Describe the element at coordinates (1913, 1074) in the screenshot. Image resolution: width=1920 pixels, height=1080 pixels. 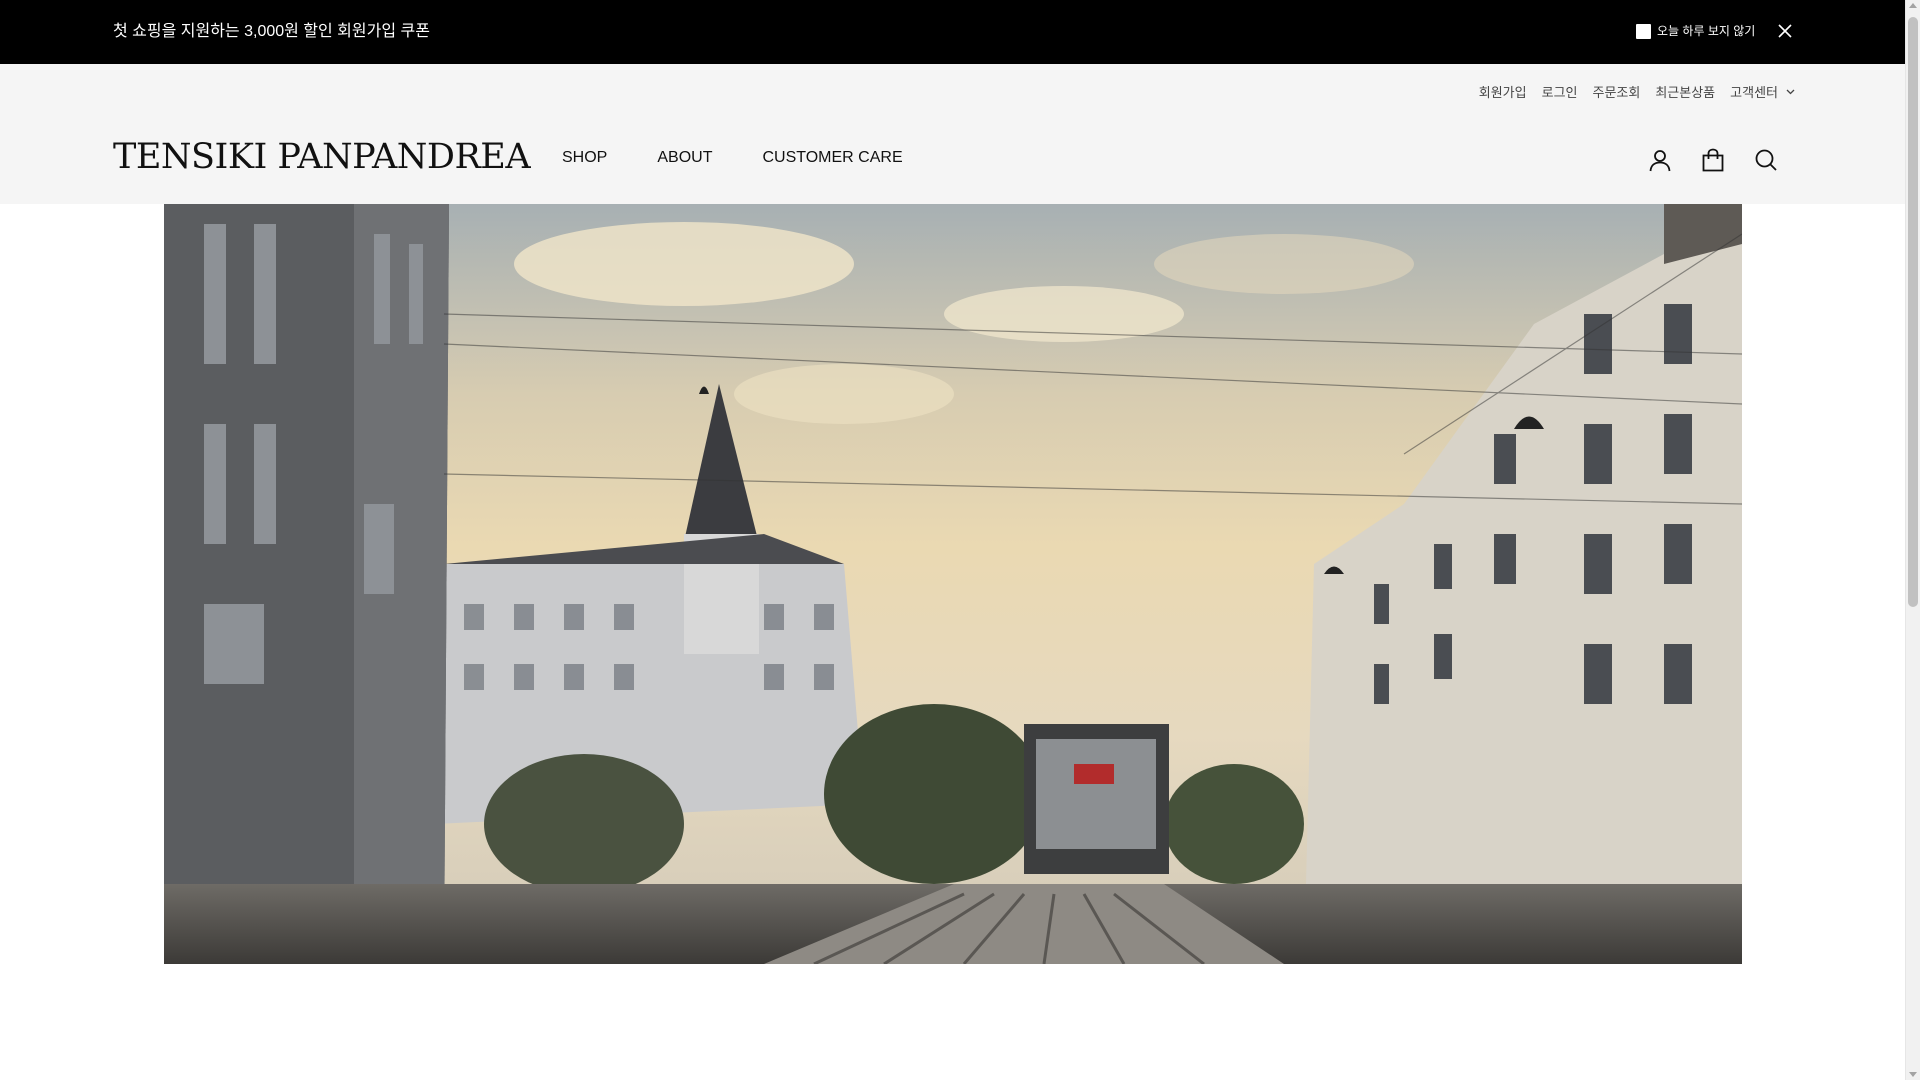
I see `scroll-down-icon` at that location.